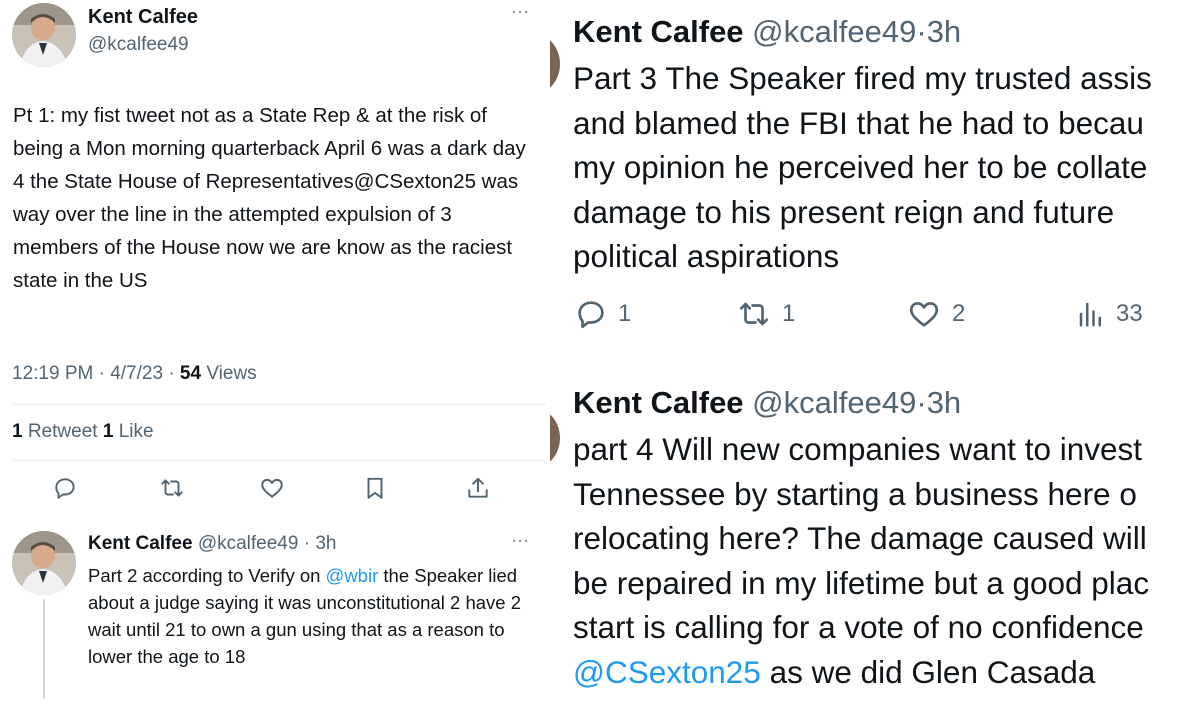  Describe the element at coordinates (1129, 313) in the screenshot. I see `views-count: 33` at that location.